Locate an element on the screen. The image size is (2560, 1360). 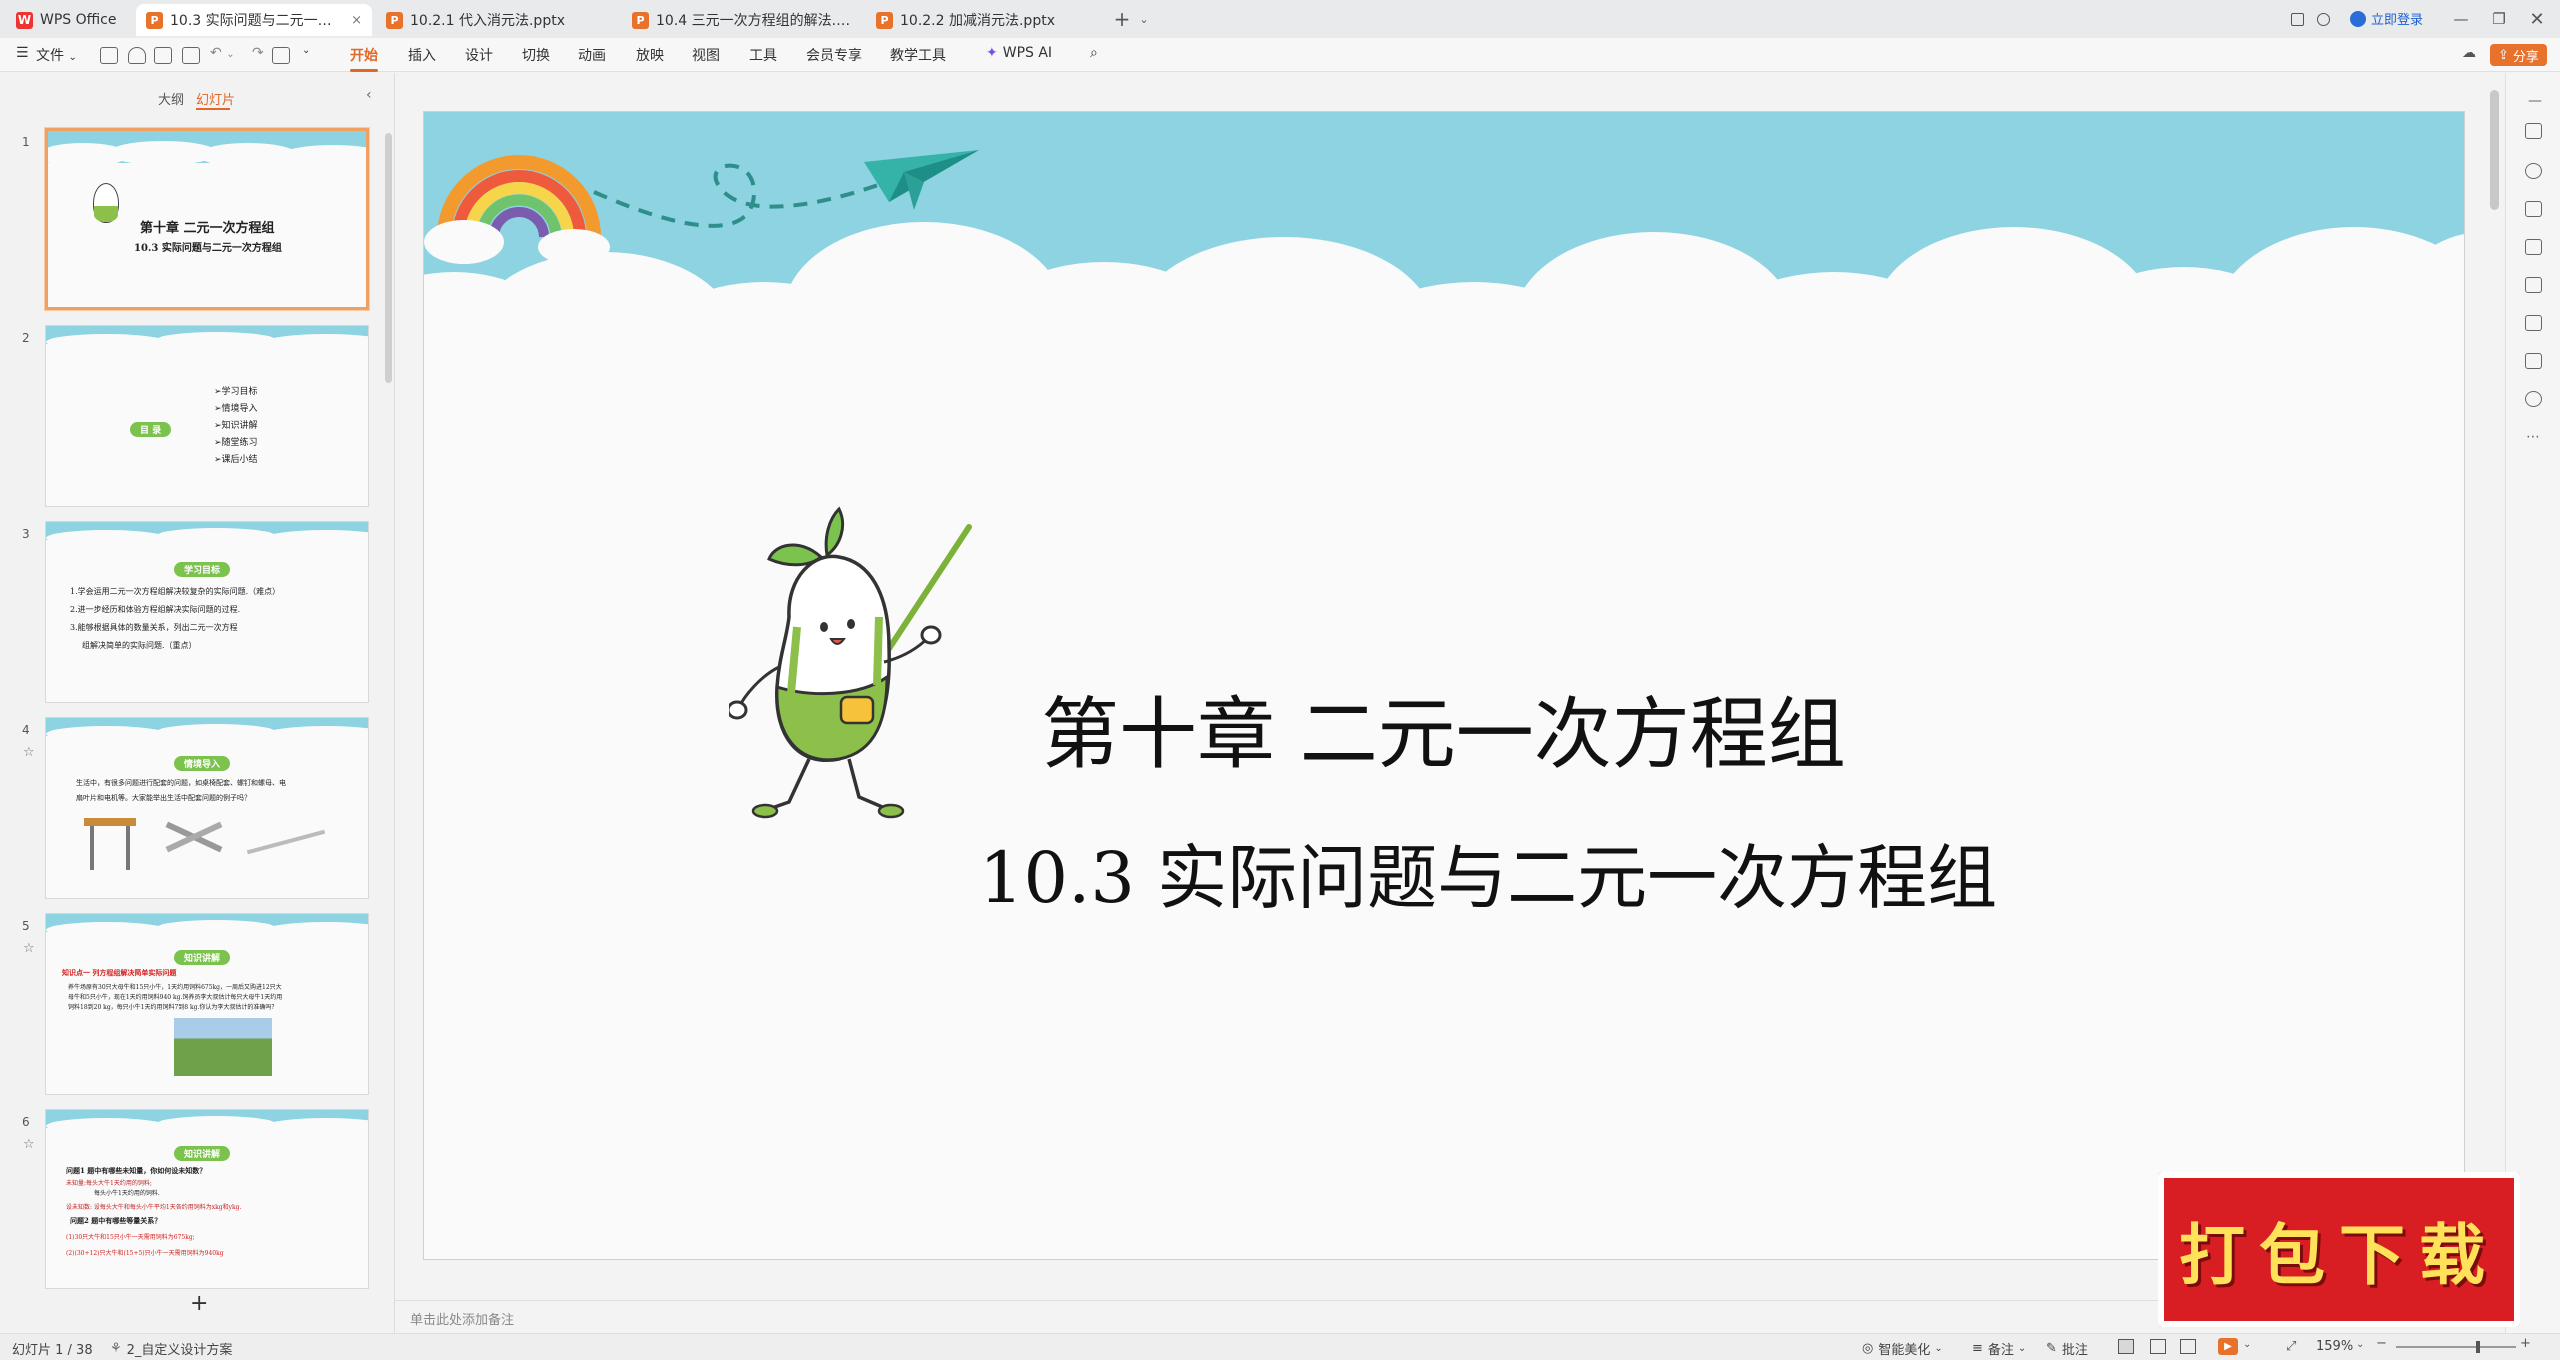
login-button: 立即登录 is located at coordinates (2386, 18).